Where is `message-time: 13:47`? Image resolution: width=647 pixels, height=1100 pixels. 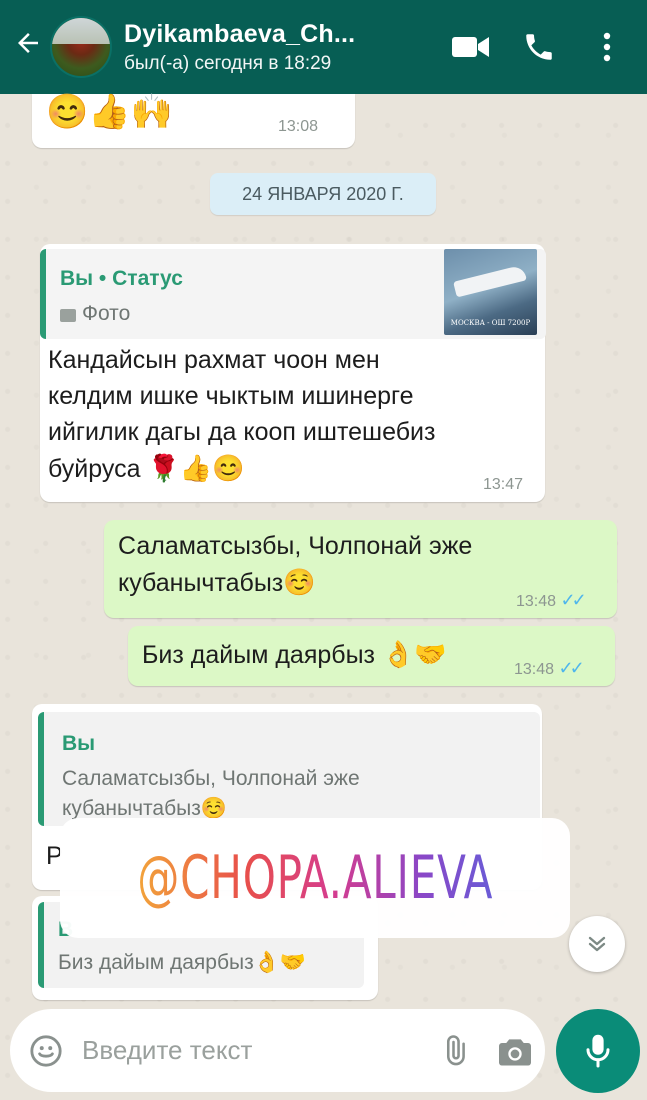
message-time: 13:47 is located at coordinates (503, 484).